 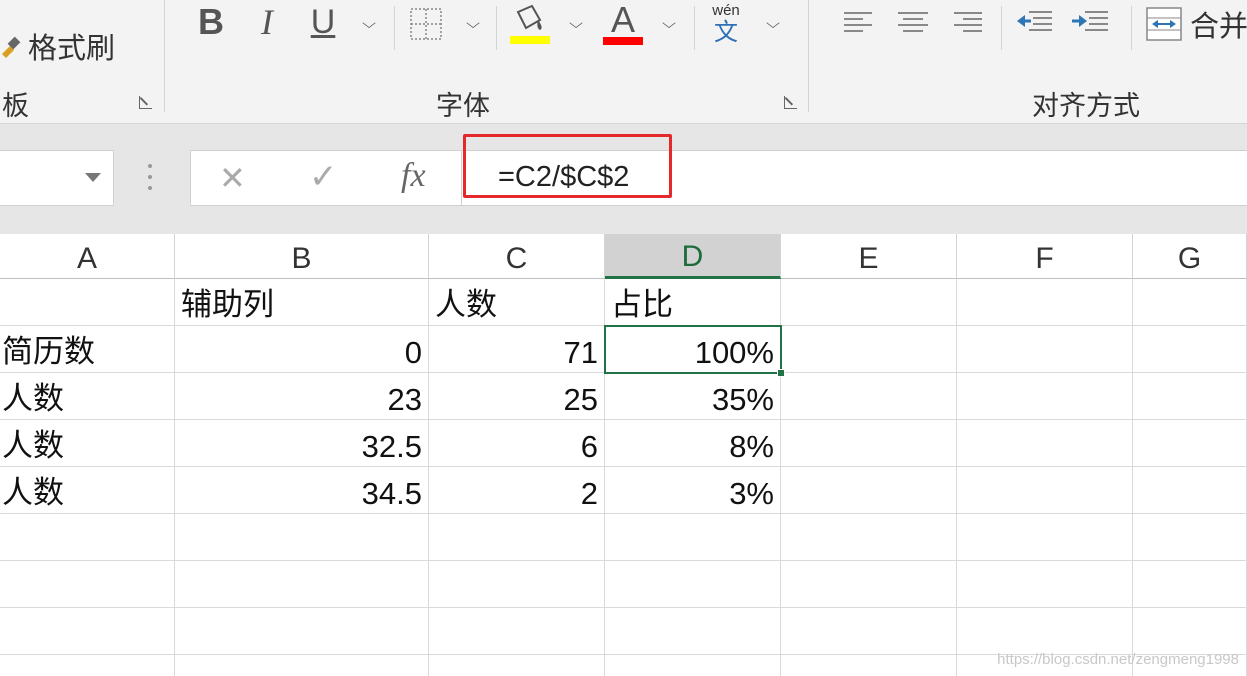 What do you see at coordinates (87, 302) in the screenshot?
I see `cell-a1` at bounding box center [87, 302].